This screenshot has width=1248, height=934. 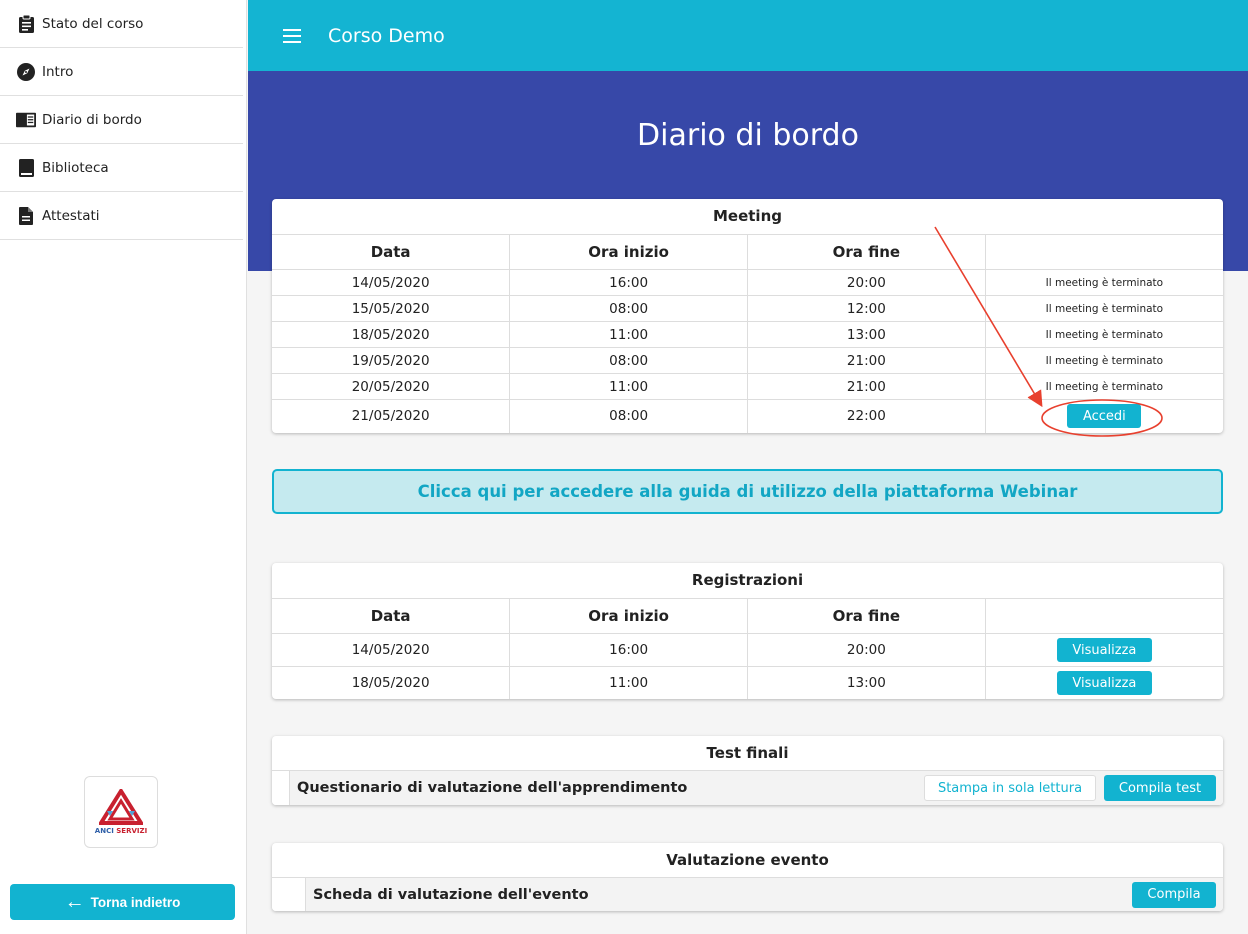 I want to click on table-row: 18/05/2020 11:00 13:00 Visualizza, so click(x=747, y=682).